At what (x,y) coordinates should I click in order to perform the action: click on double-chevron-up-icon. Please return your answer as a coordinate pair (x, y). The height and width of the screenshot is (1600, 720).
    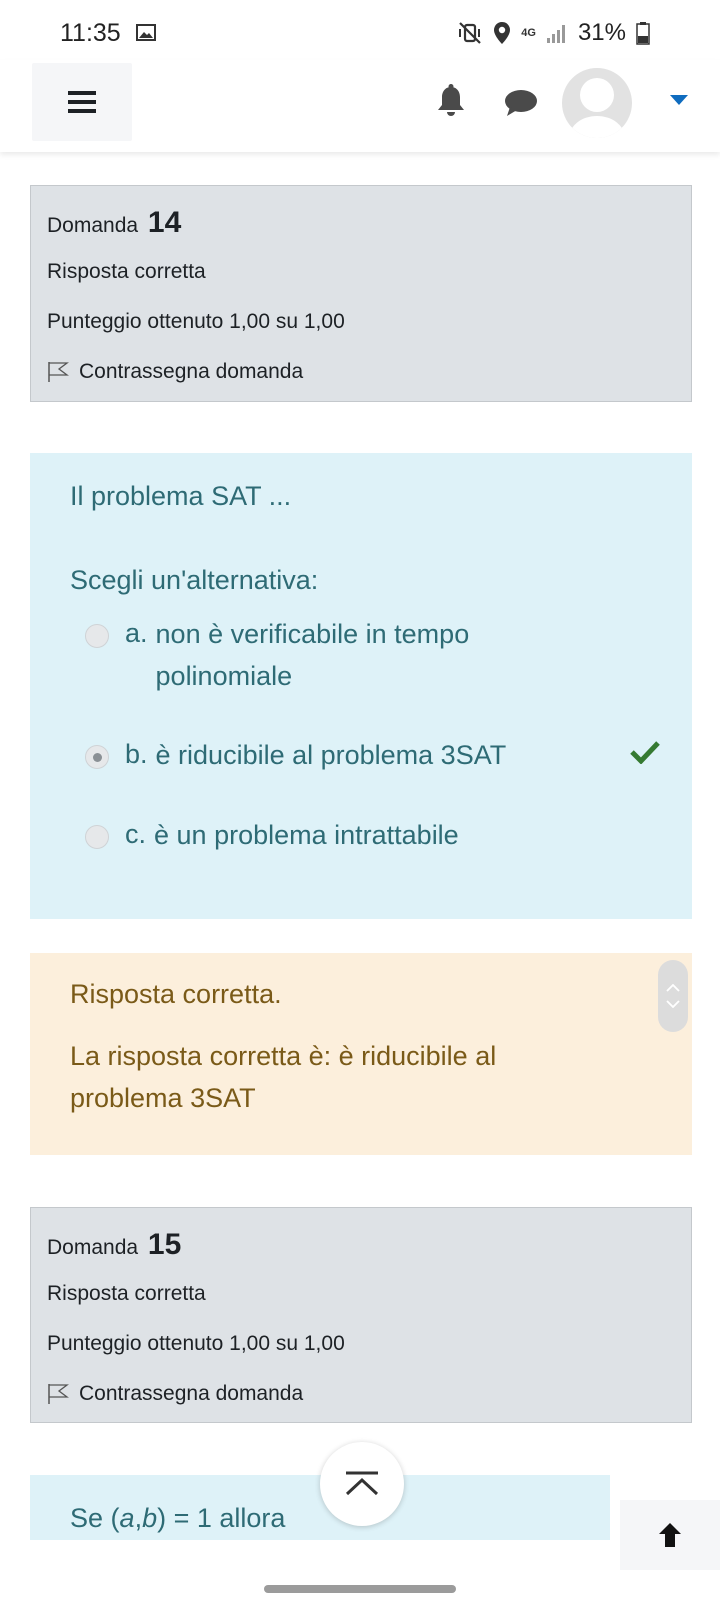
    Looking at the image, I should click on (362, 1483).